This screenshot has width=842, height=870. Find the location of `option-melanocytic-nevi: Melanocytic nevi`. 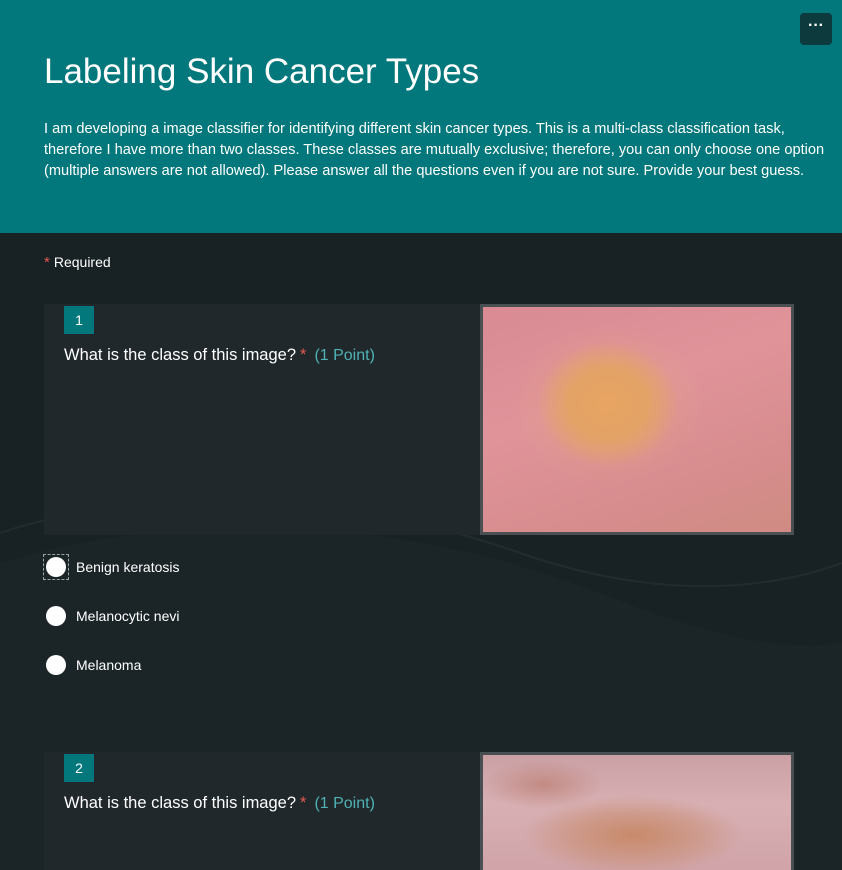

option-melanocytic-nevi: Melanocytic nevi is located at coordinates (112, 616).